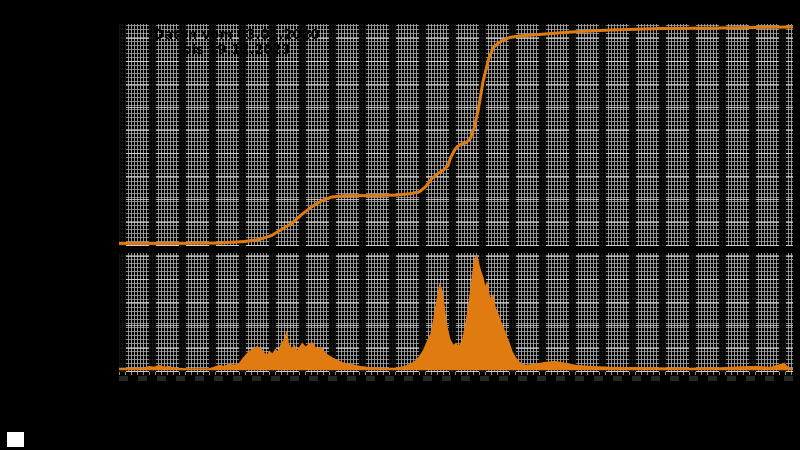  I want to click on legend-swatch, so click(15, 439).